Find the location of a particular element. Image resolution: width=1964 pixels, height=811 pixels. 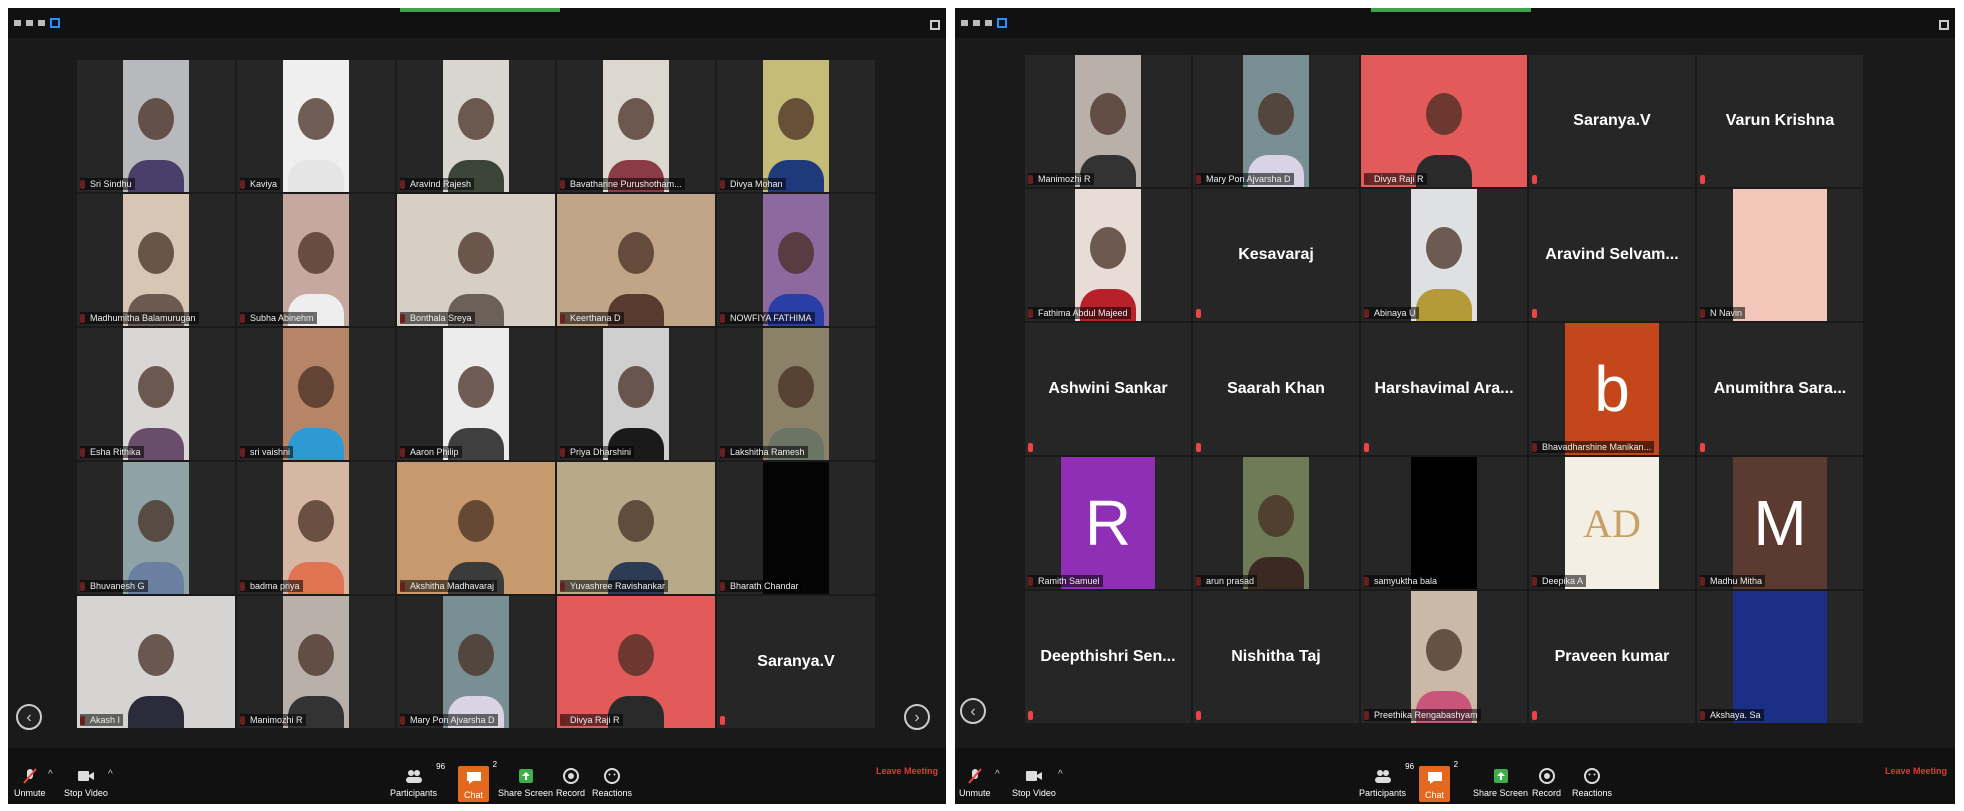

participant-tile: Ashwini Sankar is located at coordinates (1108, 389).